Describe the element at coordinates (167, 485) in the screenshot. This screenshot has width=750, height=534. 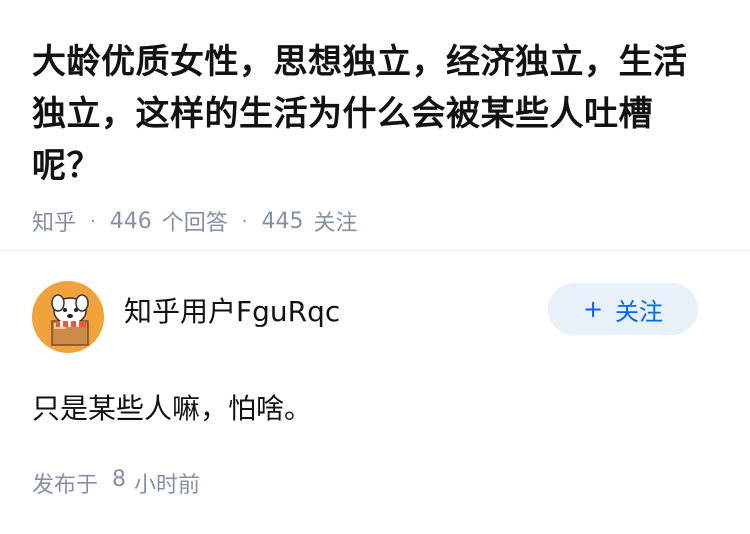
I see `time-unit: 小时前` at that location.